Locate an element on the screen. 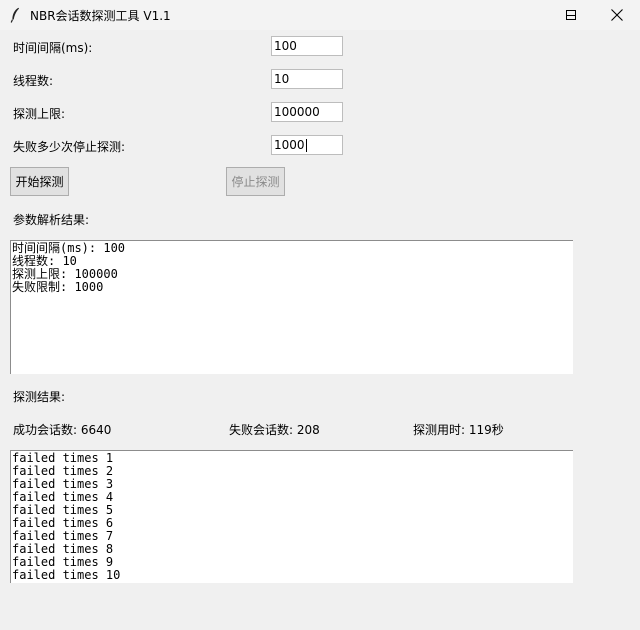 The height and width of the screenshot is (630, 640). fail-threshold-value: 1000 is located at coordinates (289, 145).